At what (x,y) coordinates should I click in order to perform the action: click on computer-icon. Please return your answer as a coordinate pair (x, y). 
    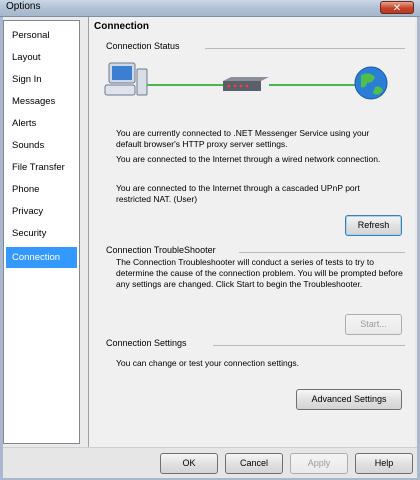
    Looking at the image, I should click on (126, 79).